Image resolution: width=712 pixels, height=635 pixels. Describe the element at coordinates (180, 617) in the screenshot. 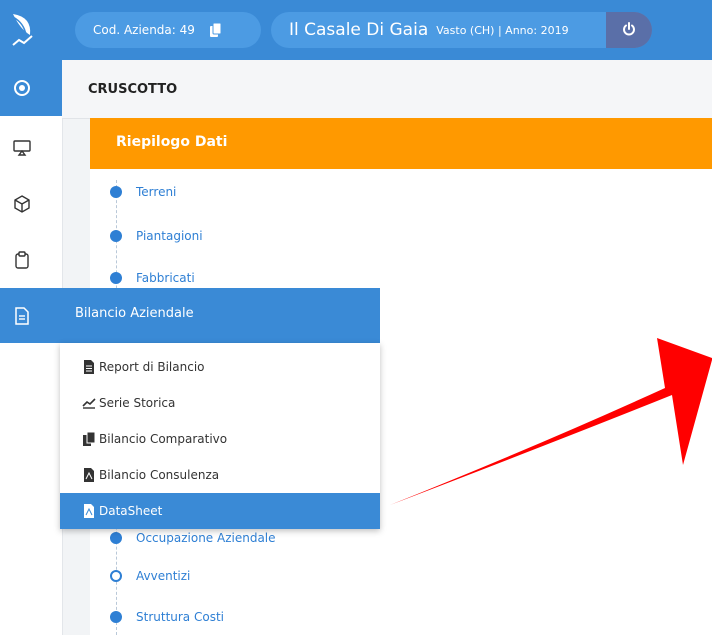

I see `timeline-label: Struttura Costi` at that location.